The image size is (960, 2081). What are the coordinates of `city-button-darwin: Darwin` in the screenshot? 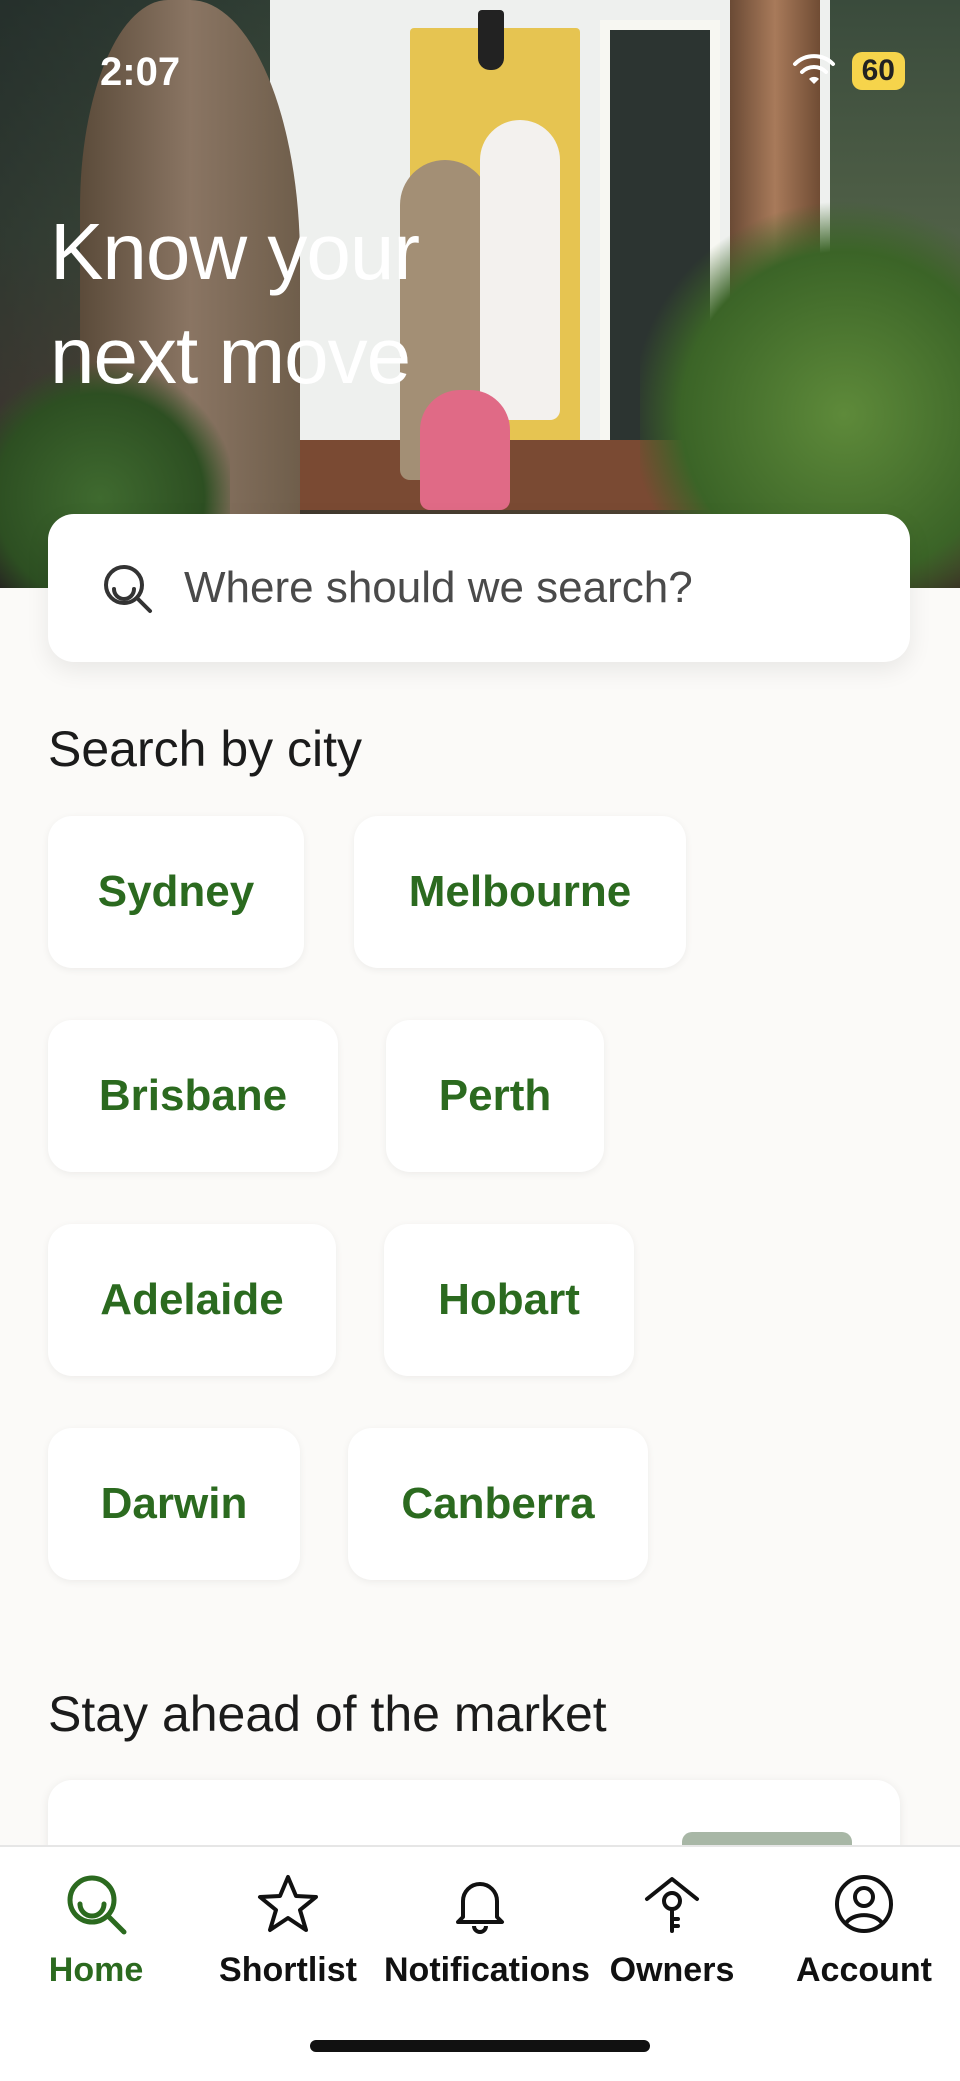 It's located at (174, 1504).